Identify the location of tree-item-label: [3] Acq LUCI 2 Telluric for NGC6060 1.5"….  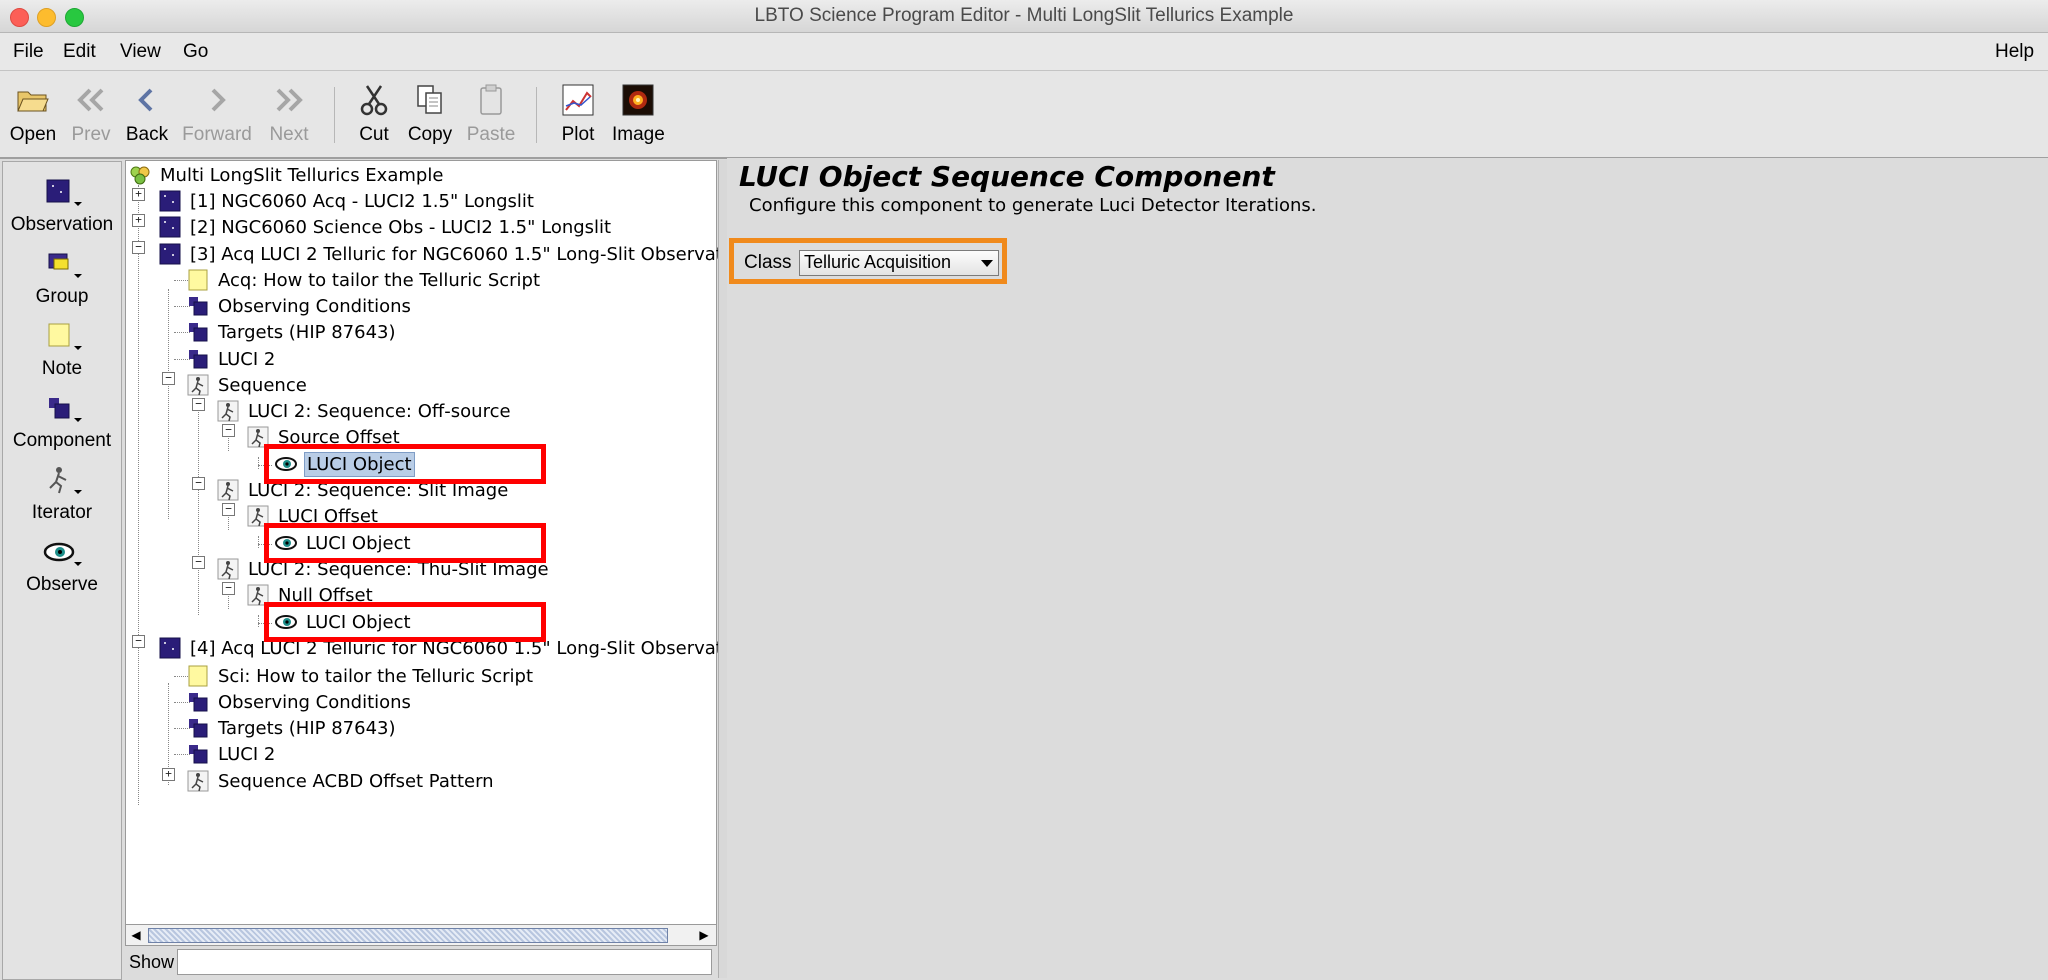
(470, 254).